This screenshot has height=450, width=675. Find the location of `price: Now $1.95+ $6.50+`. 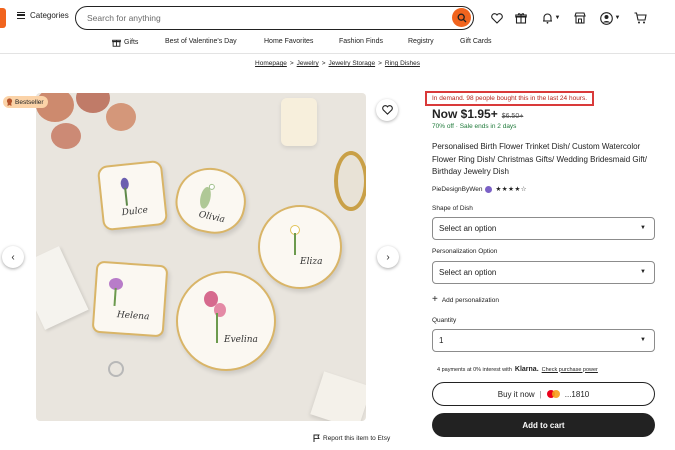

price: Now $1.95+ $6.50+ is located at coordinates (477, 114).